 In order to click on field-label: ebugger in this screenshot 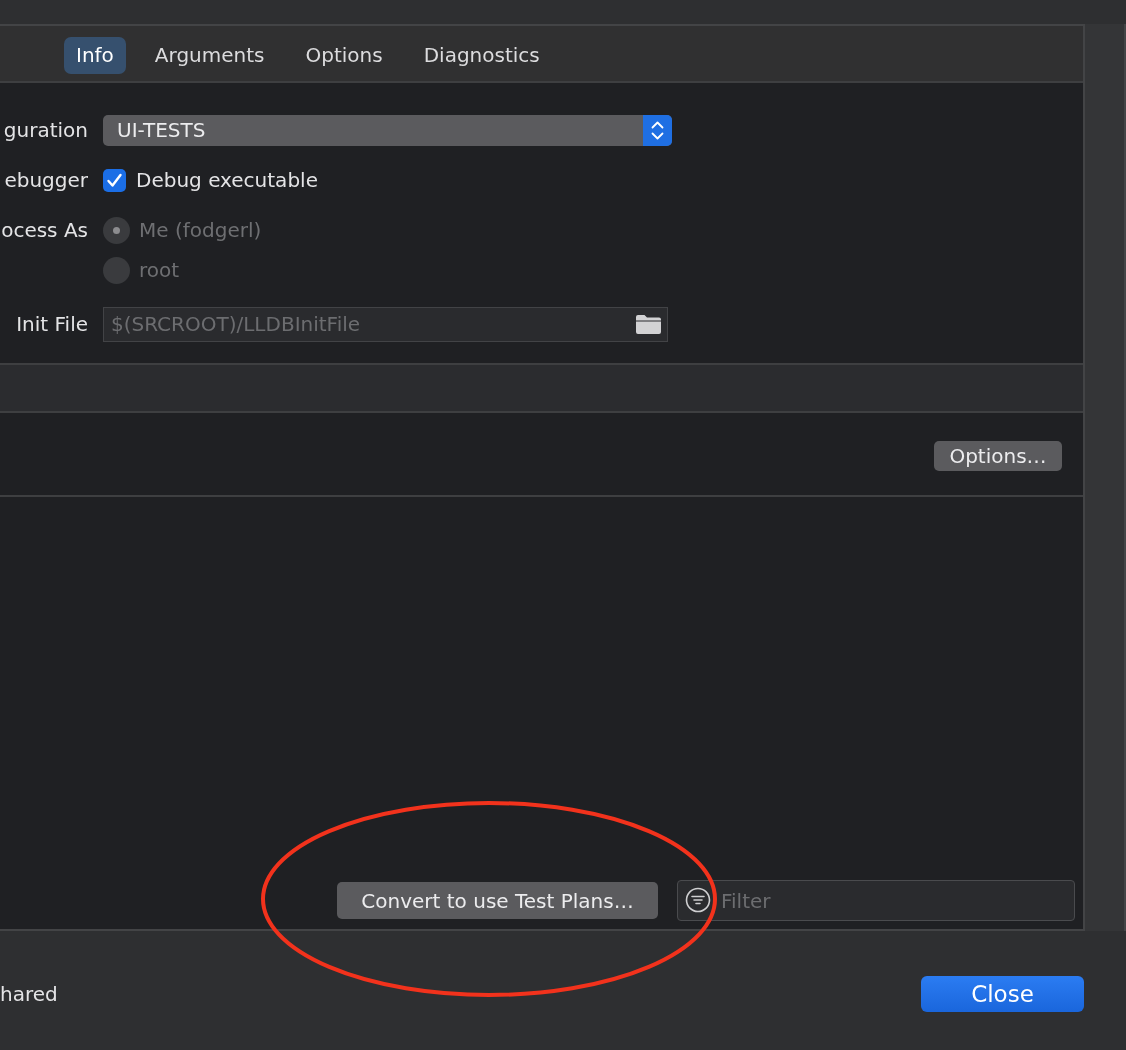, I will do `click(46, 180)`.